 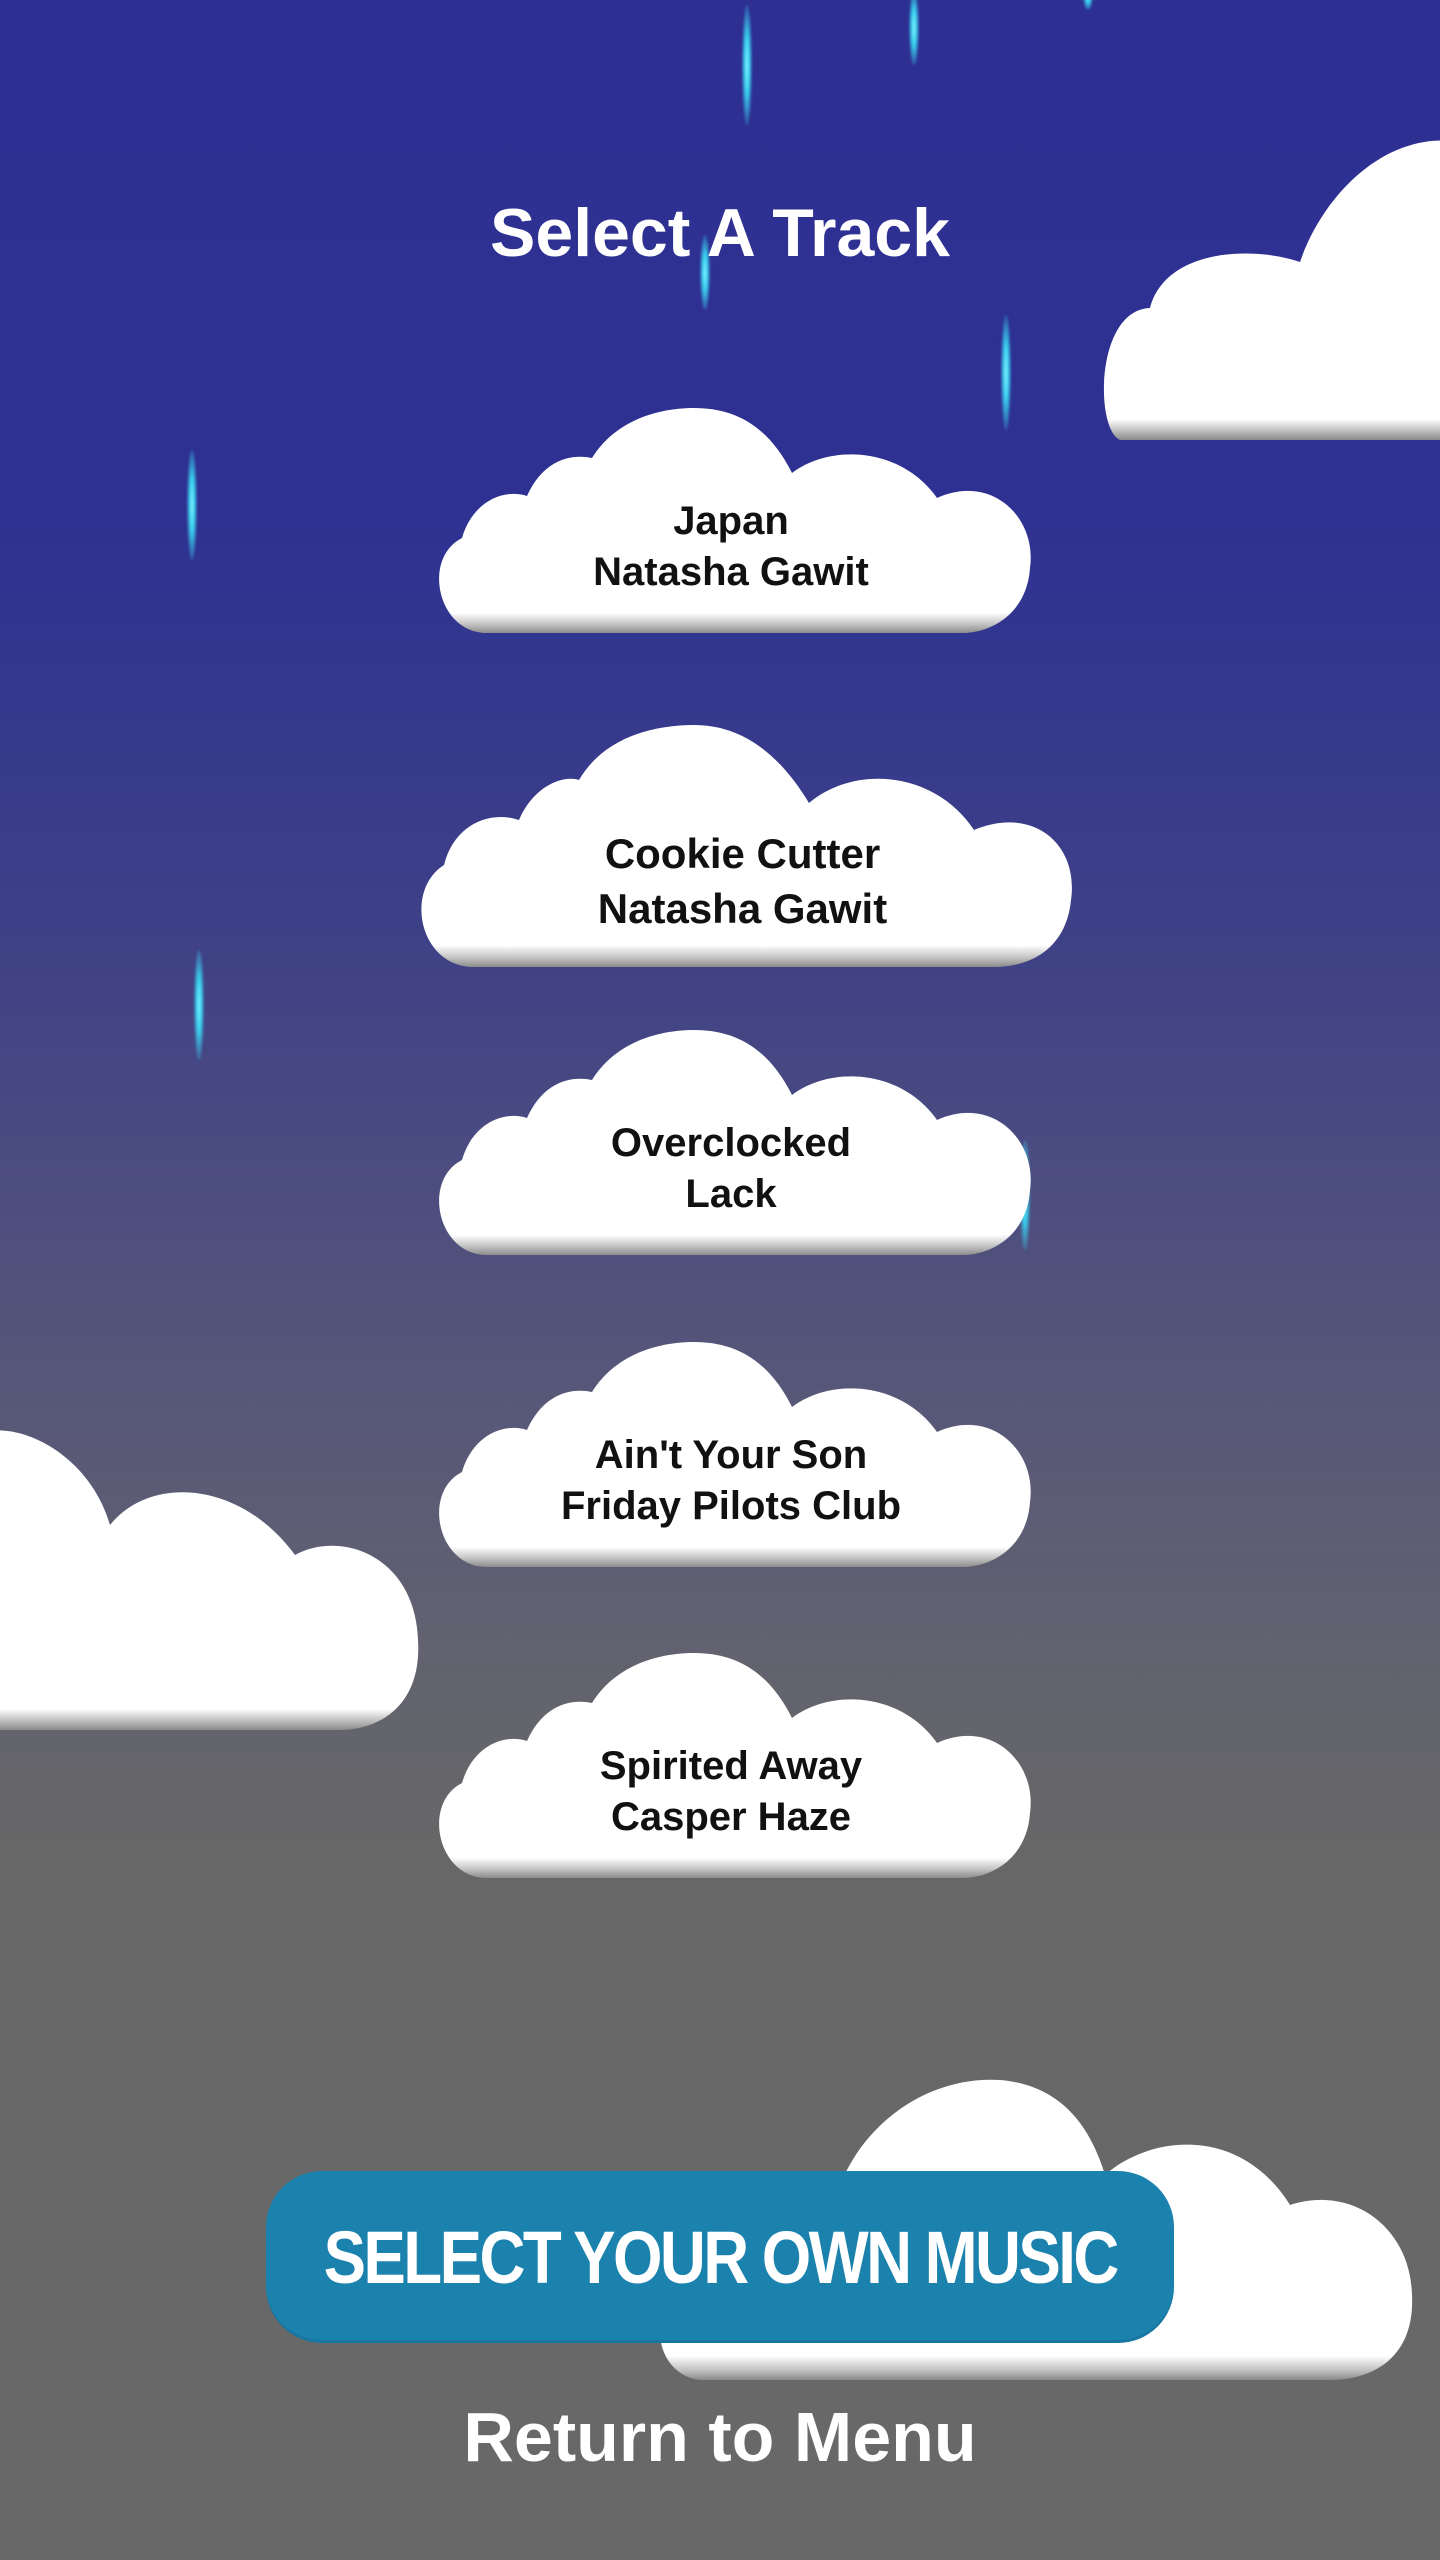 I want to click on track-button-overclocked: Overclocked Lack, so click(x=731, y=1142).